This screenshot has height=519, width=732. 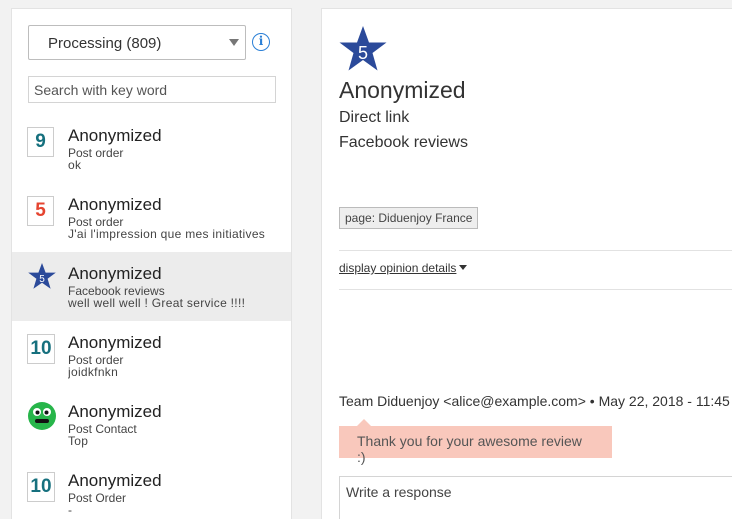 I want to click on display-details-link: display opinion details, so click(x=403, y=268).